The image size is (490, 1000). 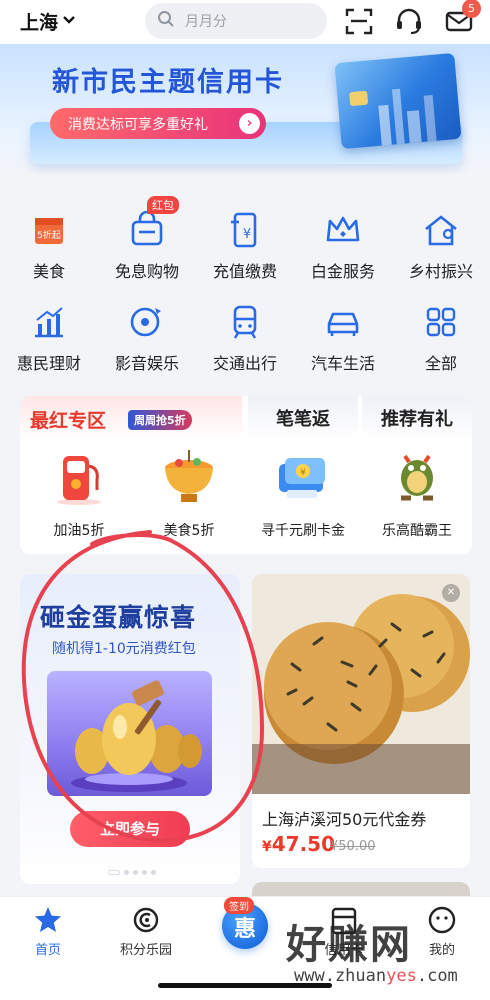 I want to click on city-label: 上海, so click(x=39, y=23).